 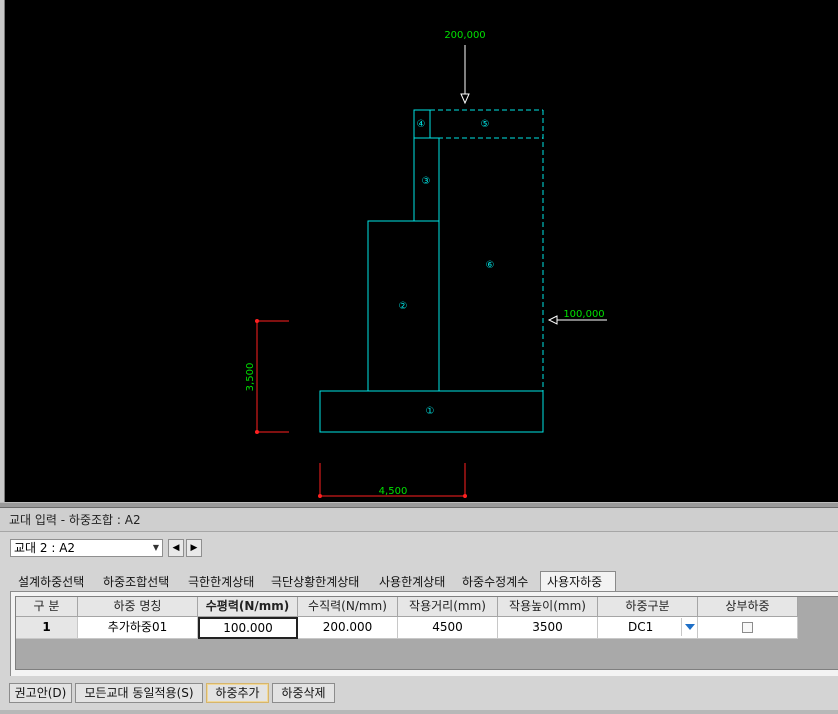 I want to click on height-cell: 3500, so click(x=548, y=628).